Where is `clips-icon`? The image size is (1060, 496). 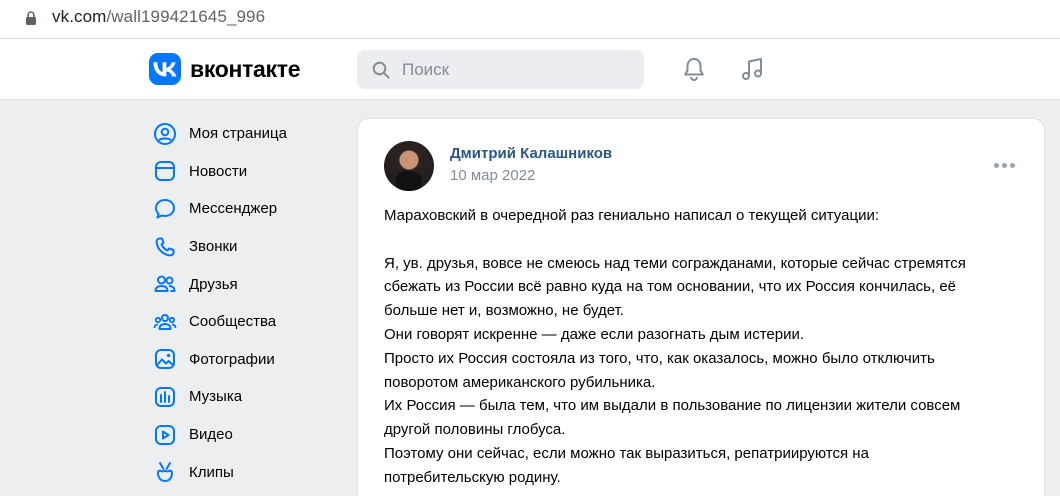
clips-icon is located at coordinates (165, 472).